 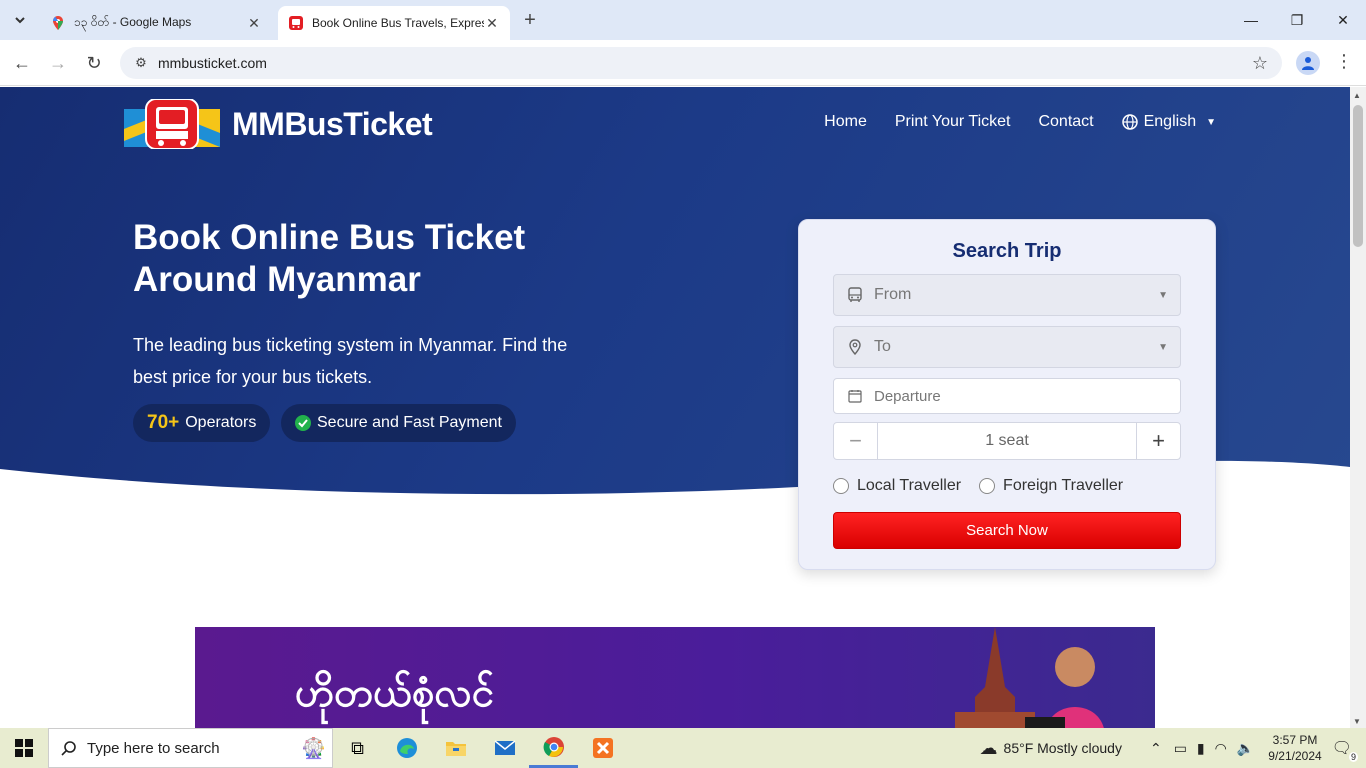 I want to click on notification-center-icon: 🗨 9, so click(x=1345, y=750).